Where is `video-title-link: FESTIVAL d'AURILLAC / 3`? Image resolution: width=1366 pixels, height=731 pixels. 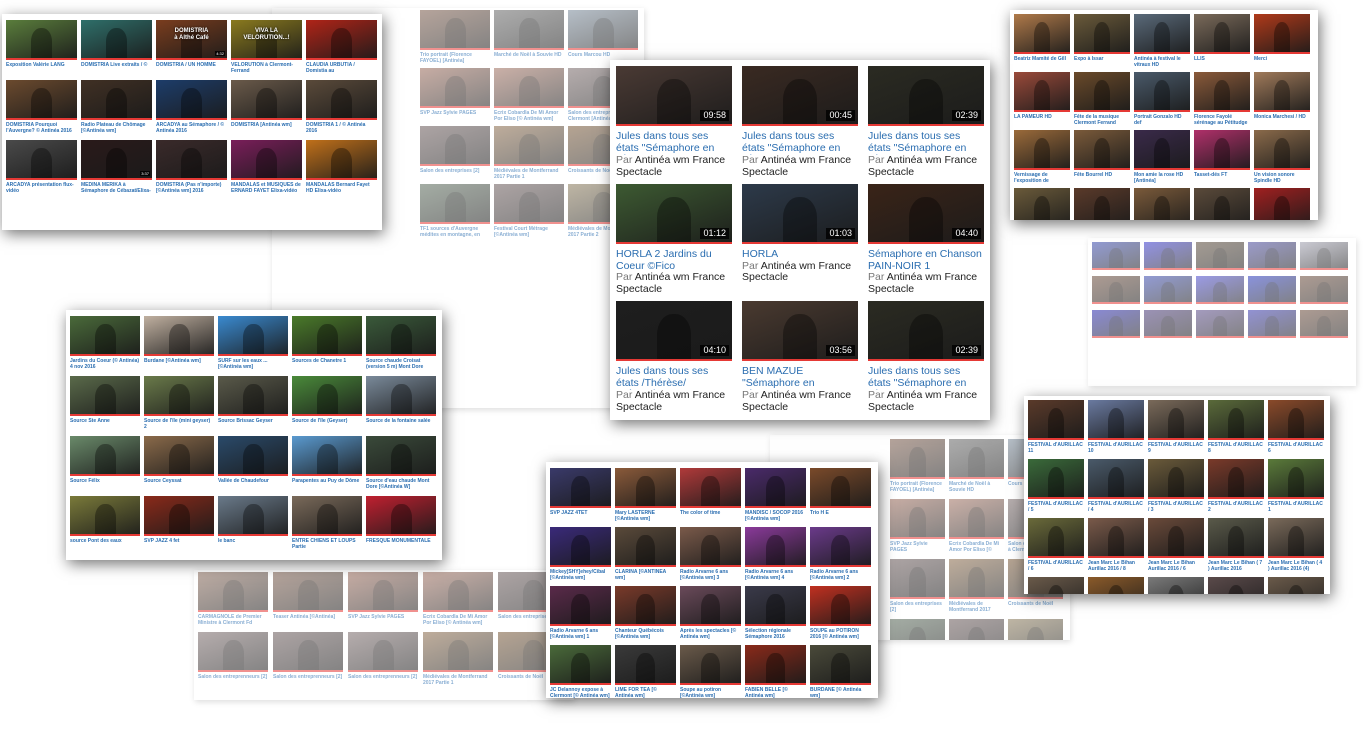 video-title-link: FESTIVAL d'AURILLAC / 3 is located at coordinates (1176, 507).